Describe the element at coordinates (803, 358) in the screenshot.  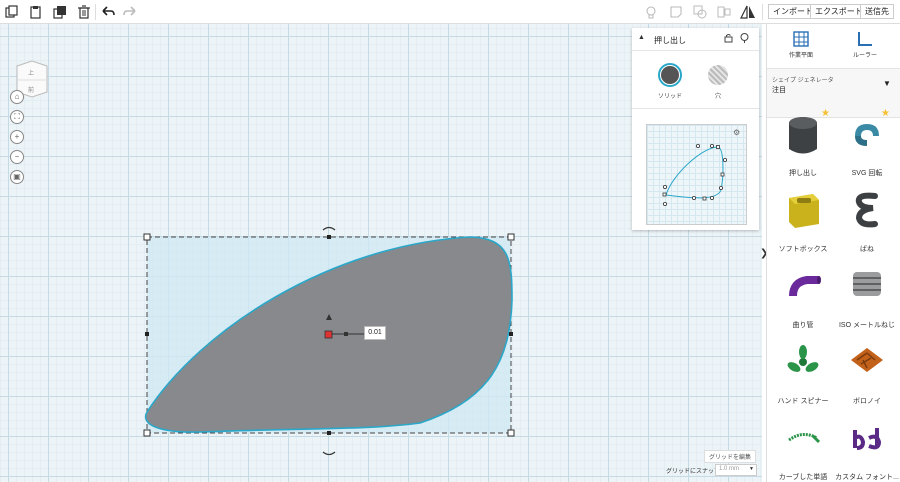
I see `hand-spinner-icon` at that location.